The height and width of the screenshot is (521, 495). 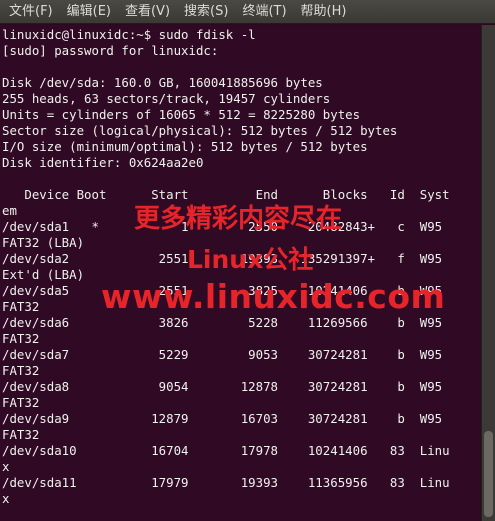 What do you see at coordinates (222, 258) in the screenshot?
I see `terminal-line: /dev/sda2 2551 19393 135291397+ f W95` at bounding box center [222, 258].